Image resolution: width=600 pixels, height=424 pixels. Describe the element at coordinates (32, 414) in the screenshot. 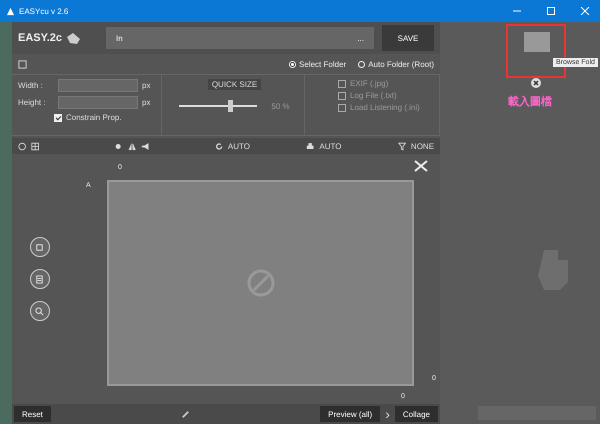

I see `reset-button: Reset` at that location.